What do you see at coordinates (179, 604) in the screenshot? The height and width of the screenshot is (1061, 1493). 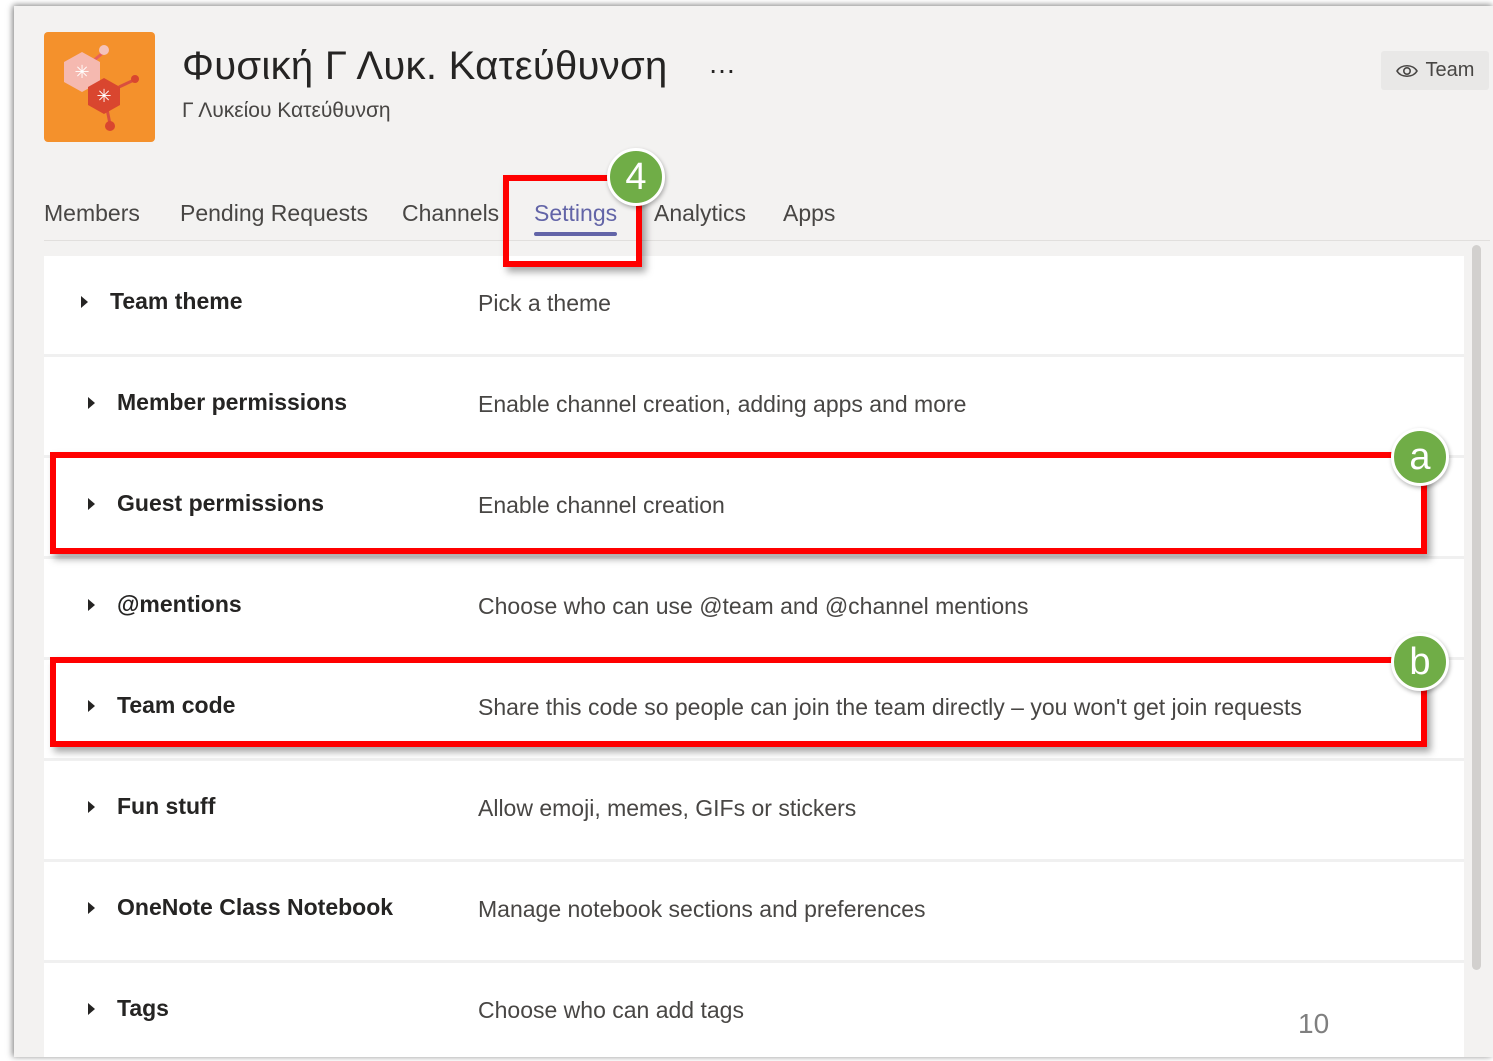 I see `setting-label: @mentions` at bounding box center [179, 604].